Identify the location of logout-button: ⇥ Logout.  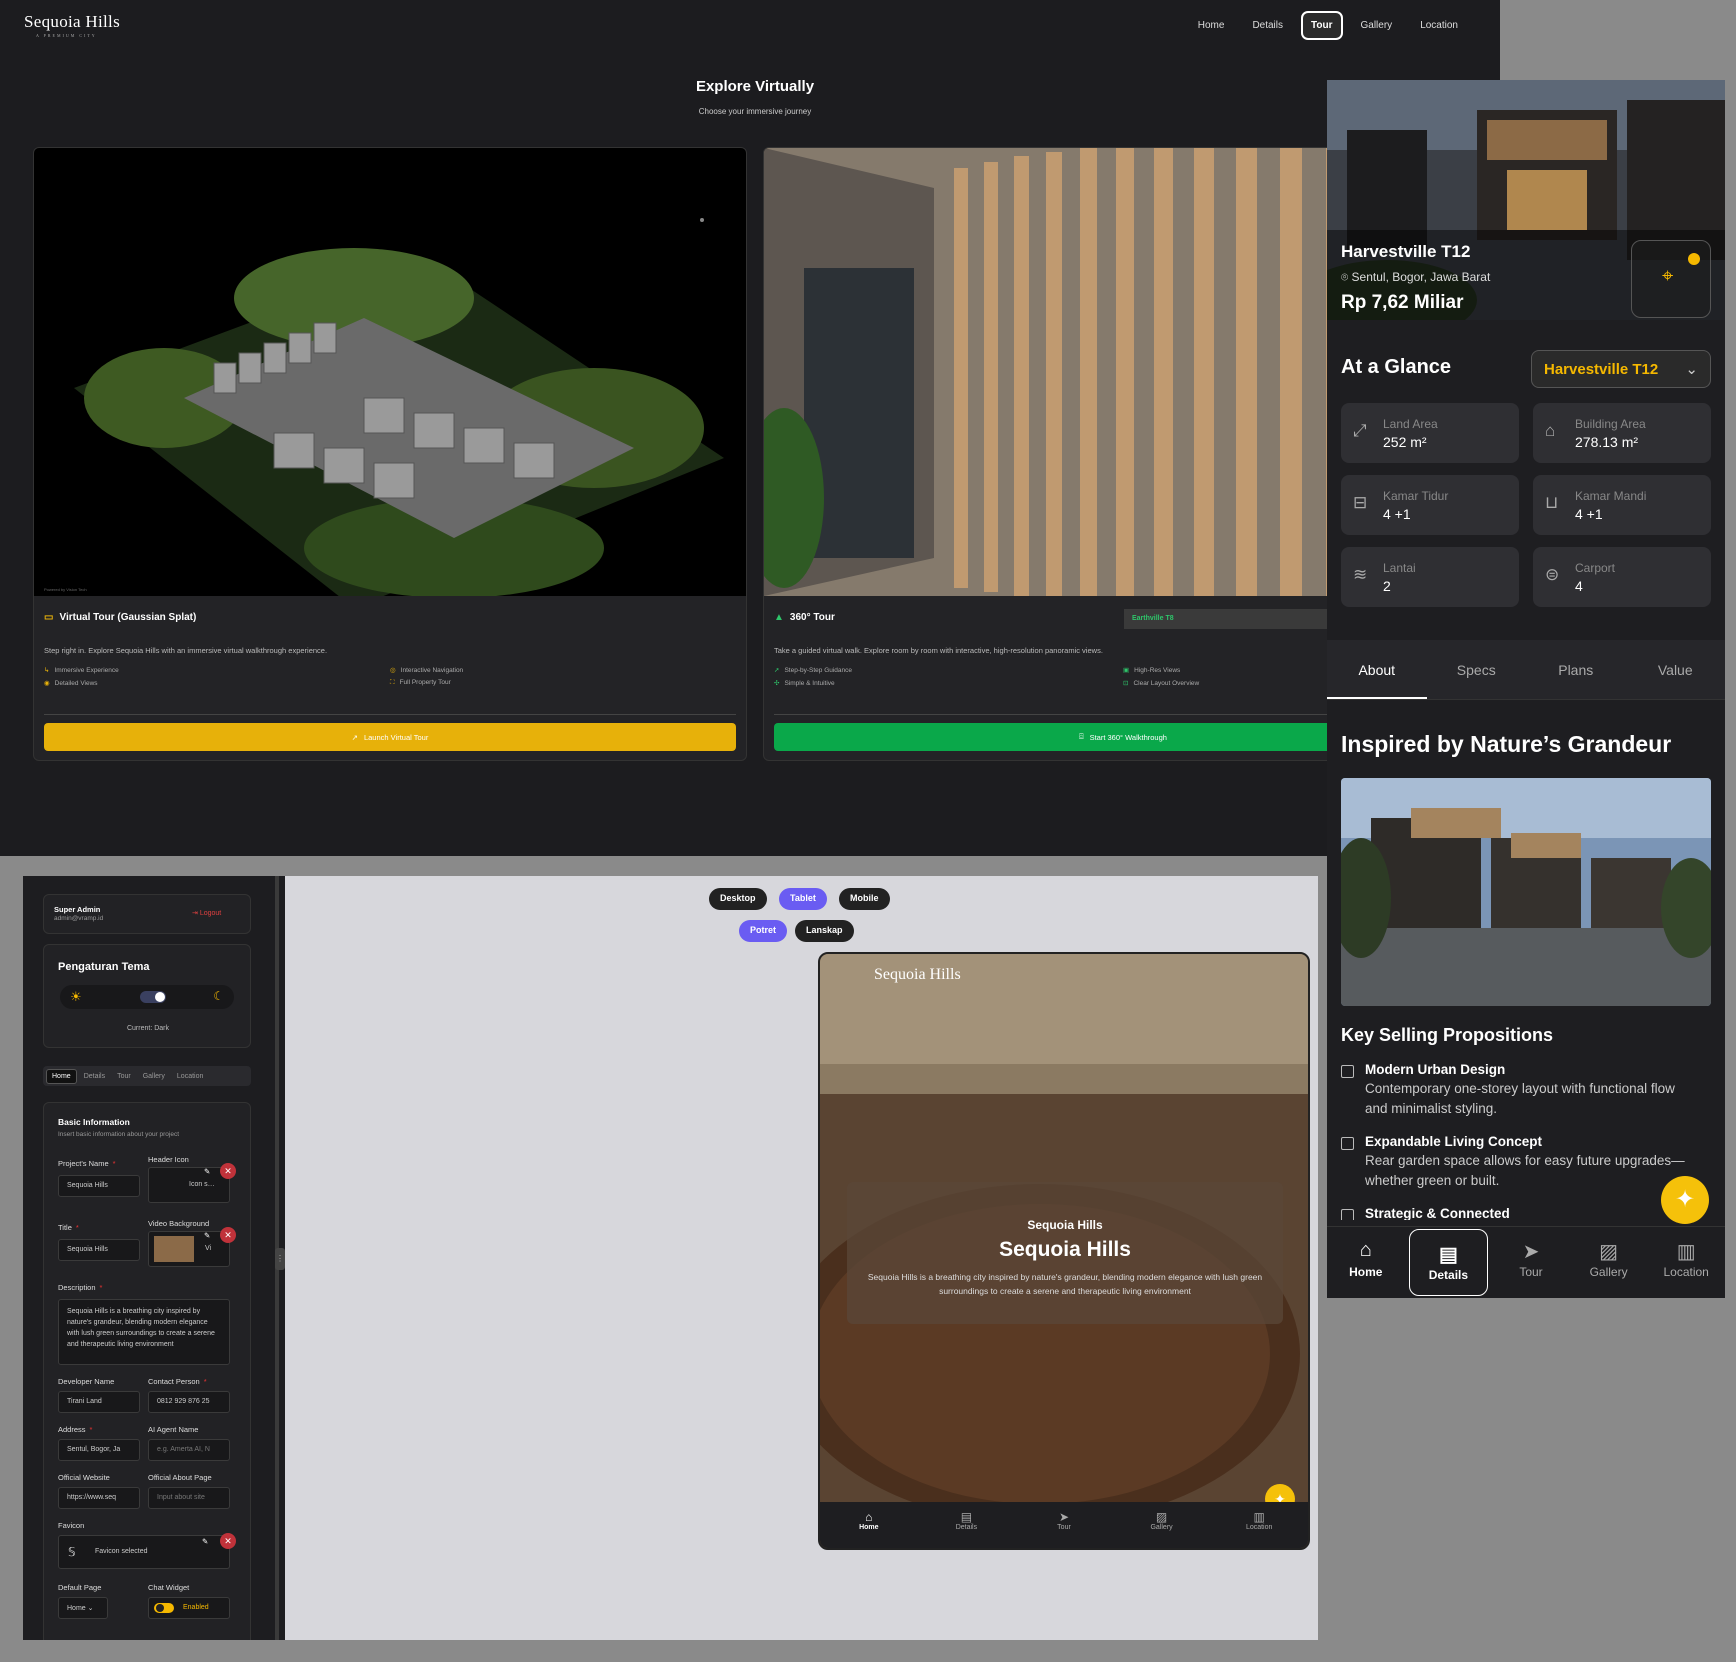
(206, 913).